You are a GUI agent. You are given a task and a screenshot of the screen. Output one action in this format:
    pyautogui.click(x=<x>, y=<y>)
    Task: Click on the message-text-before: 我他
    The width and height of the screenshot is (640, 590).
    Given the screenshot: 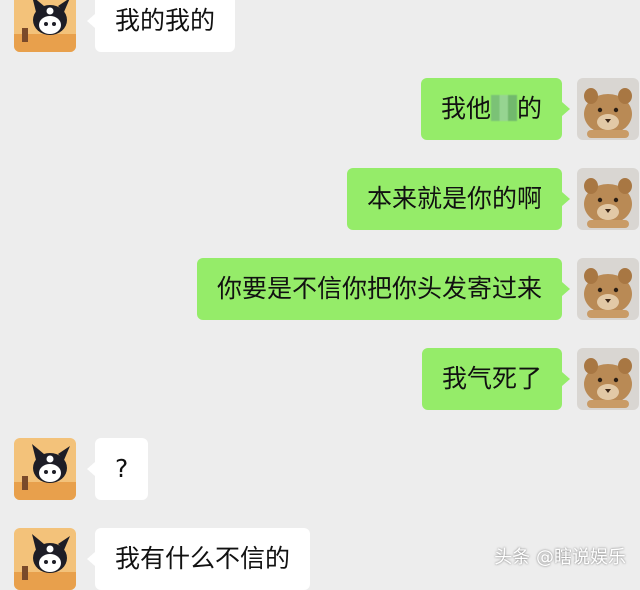 What is the action you would take?
    pyautogui.click(x=465, y=108)
    